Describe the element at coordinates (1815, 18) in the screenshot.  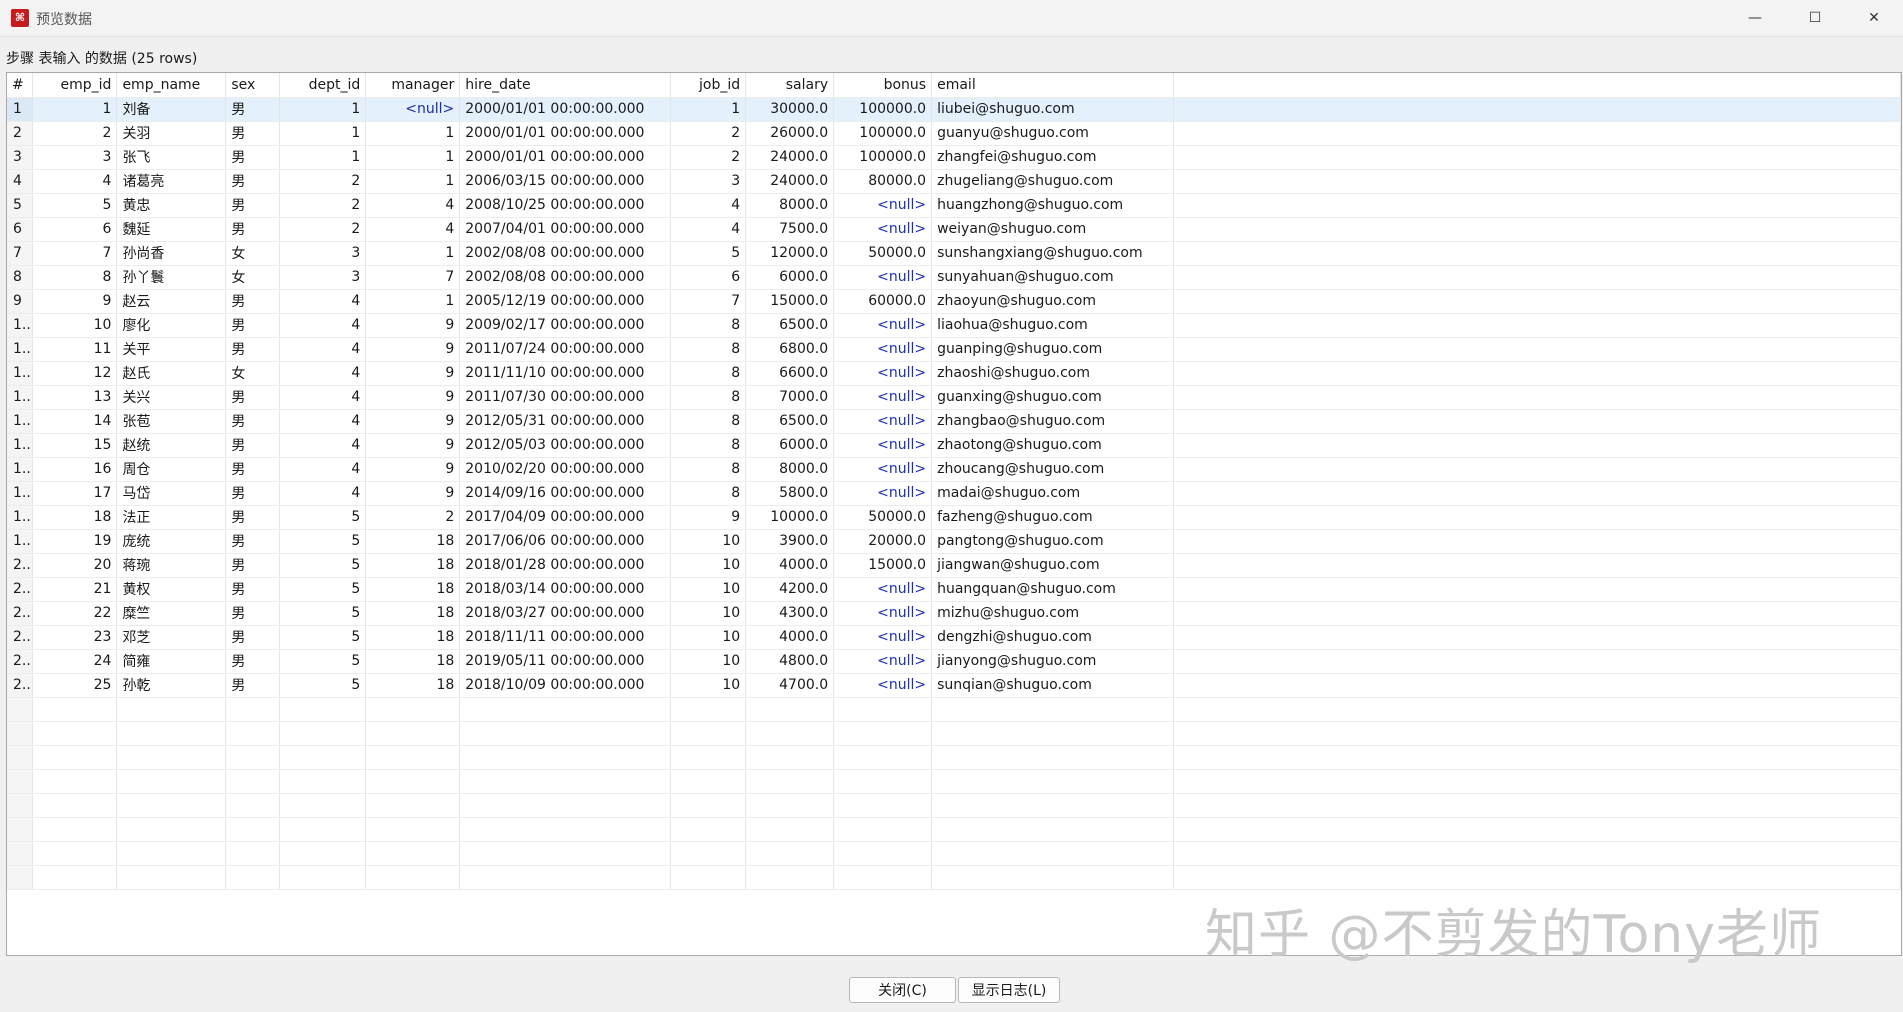
I see `maximize-button: ☐` at that location.